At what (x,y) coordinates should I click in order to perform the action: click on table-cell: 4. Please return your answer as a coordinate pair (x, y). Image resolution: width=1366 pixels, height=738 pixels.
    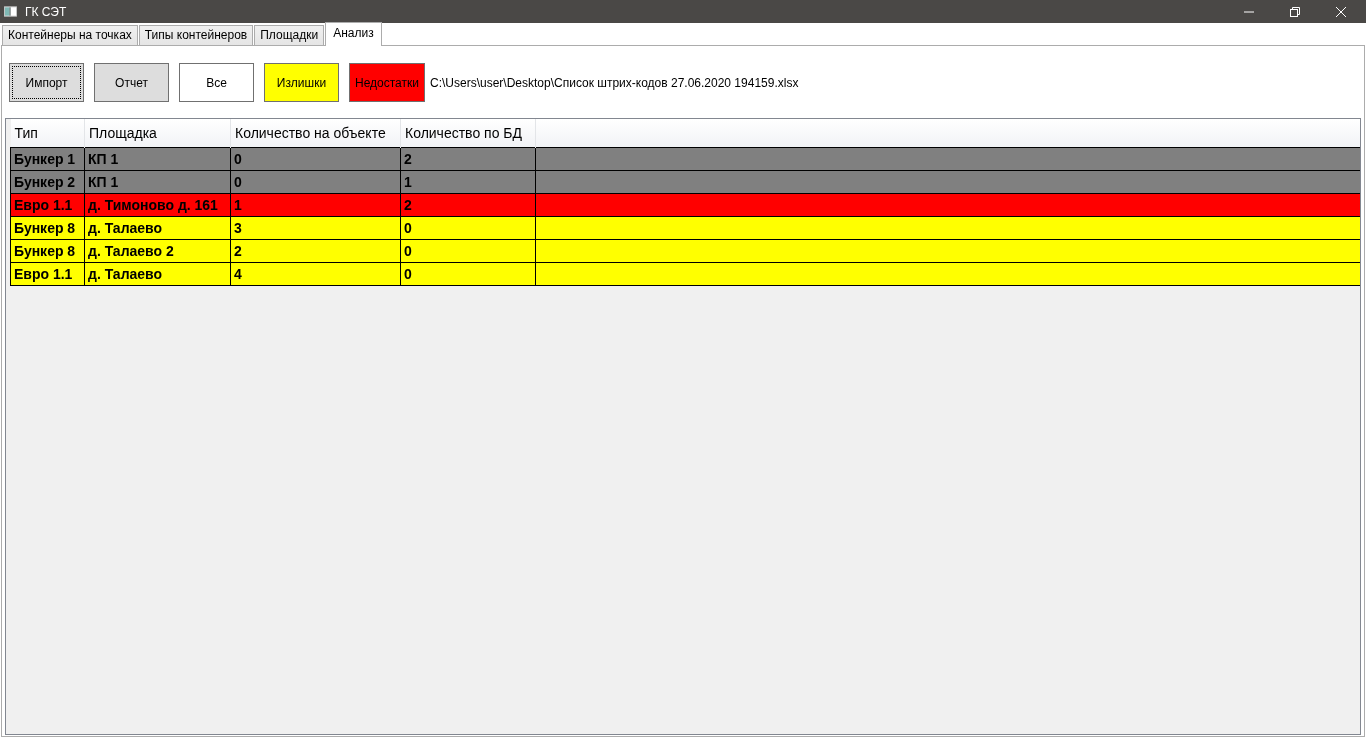
    Looking at the image, I should click on (315, 273).